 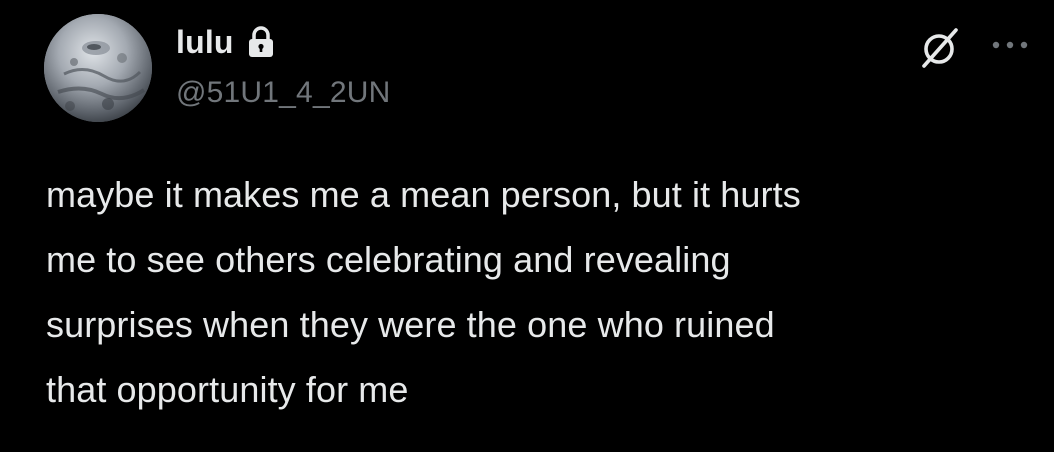 I want to click on avatar, so click(x=98, y=68).